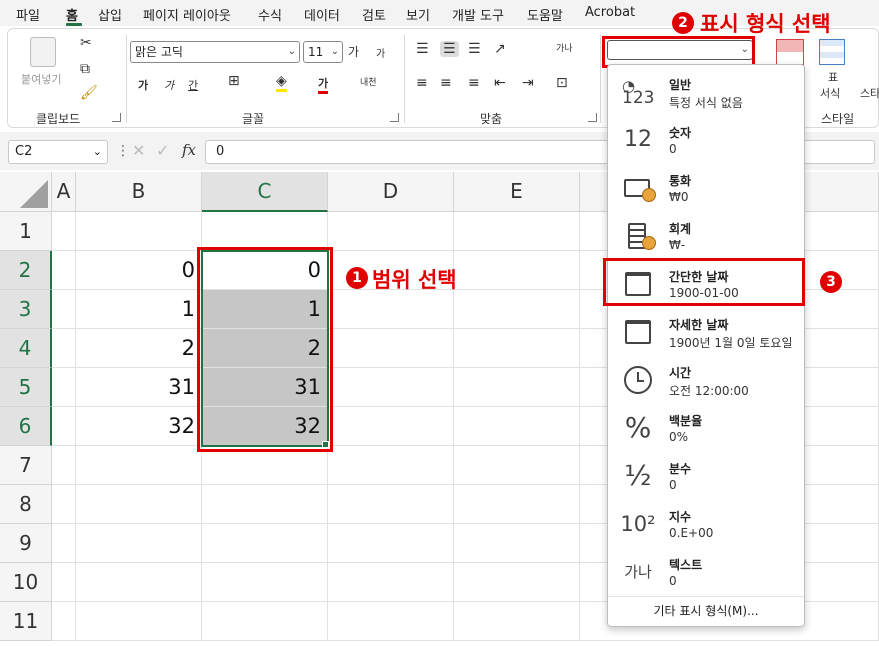  Describe the element at coordinates (26, 543) in the screenshot. I see `row-header-9: 9` at that location.